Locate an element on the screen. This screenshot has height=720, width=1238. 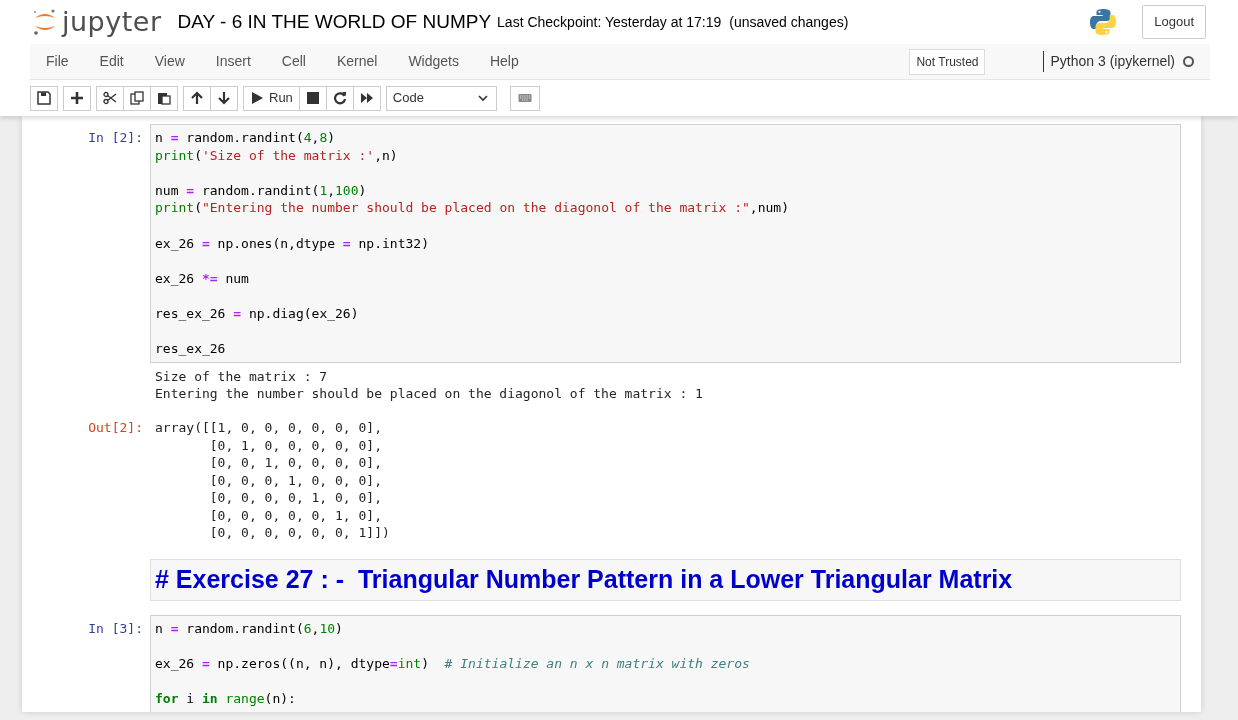
menu-item: Cell is located at coordinates (293, 61).